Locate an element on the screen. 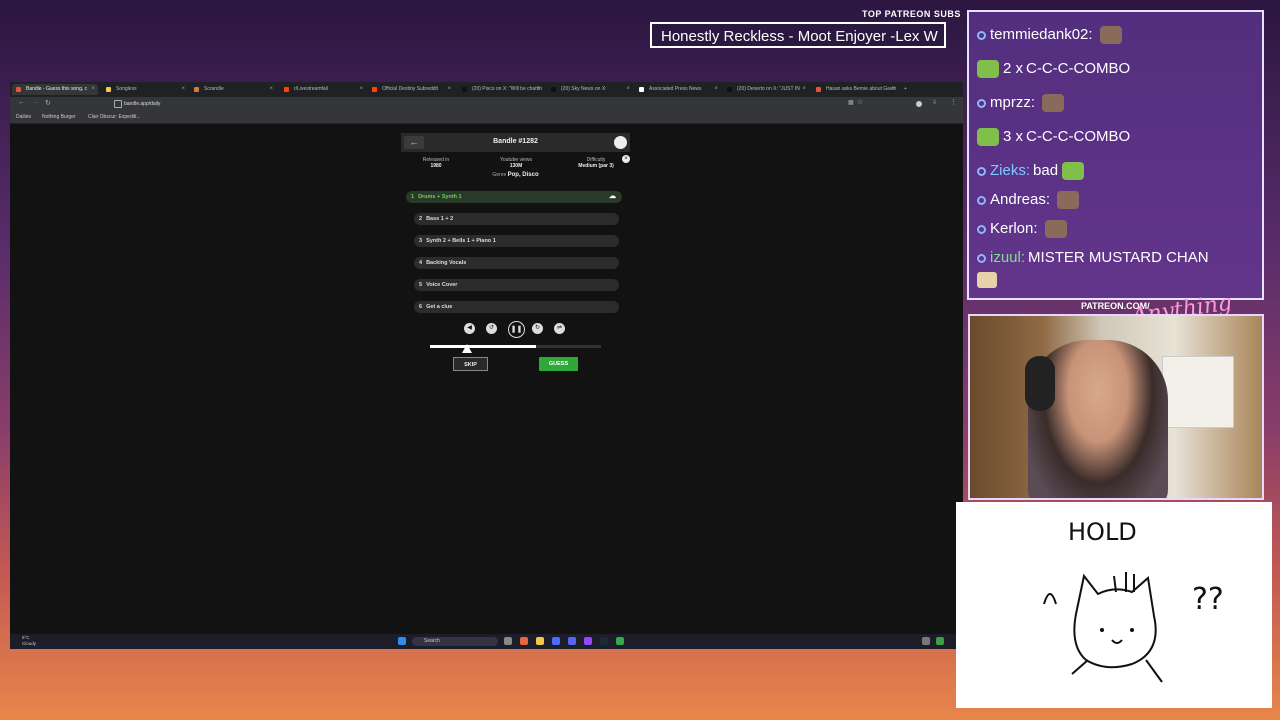  genre-label: Genre is located at coordinates (499, 175).